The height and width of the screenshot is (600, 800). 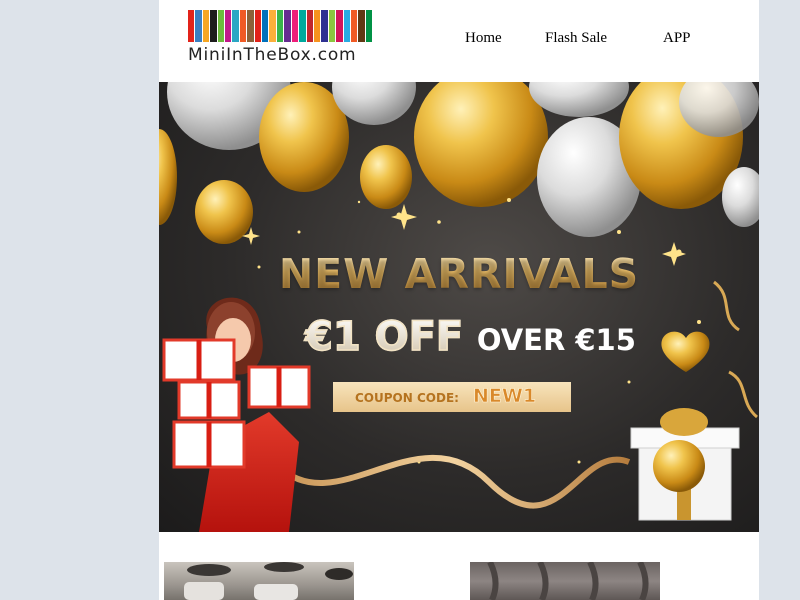 What do you see at coordinates (459, 274) in the screenshot?
I see `hero-headline: NEW ARRIVALS` at bounding box center [459, 274].